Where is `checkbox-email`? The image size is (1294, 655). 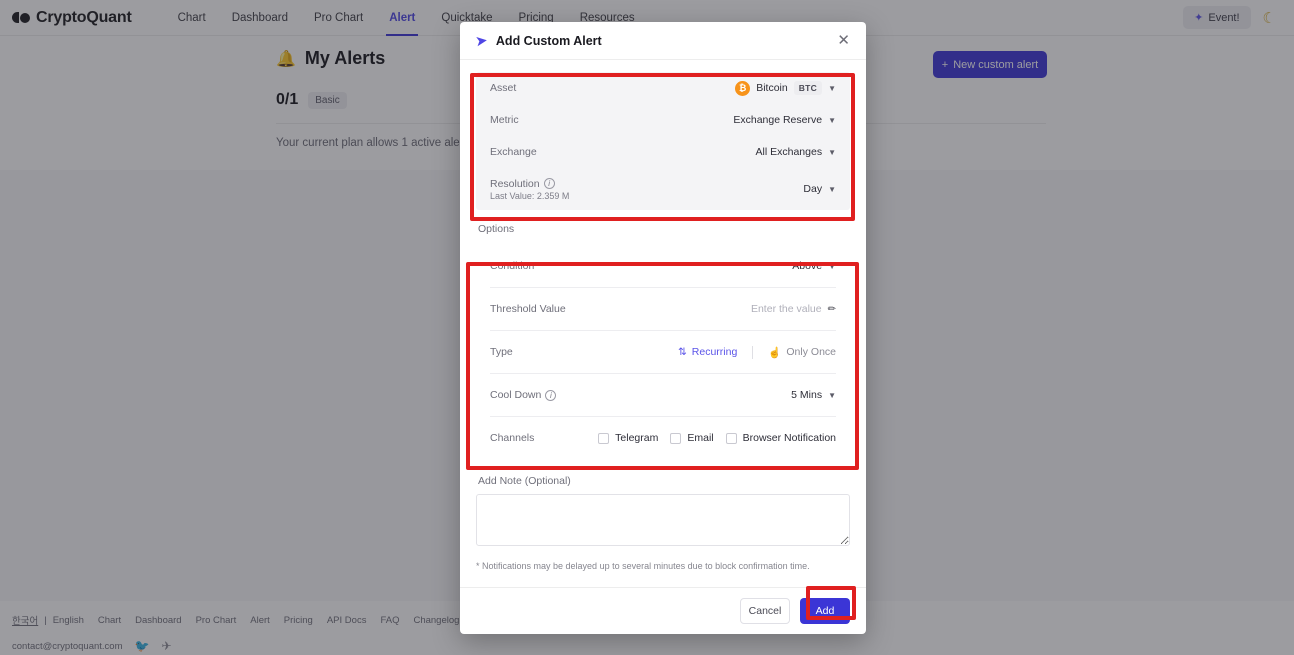 checkbox-email is located at coordinates (676, 438).